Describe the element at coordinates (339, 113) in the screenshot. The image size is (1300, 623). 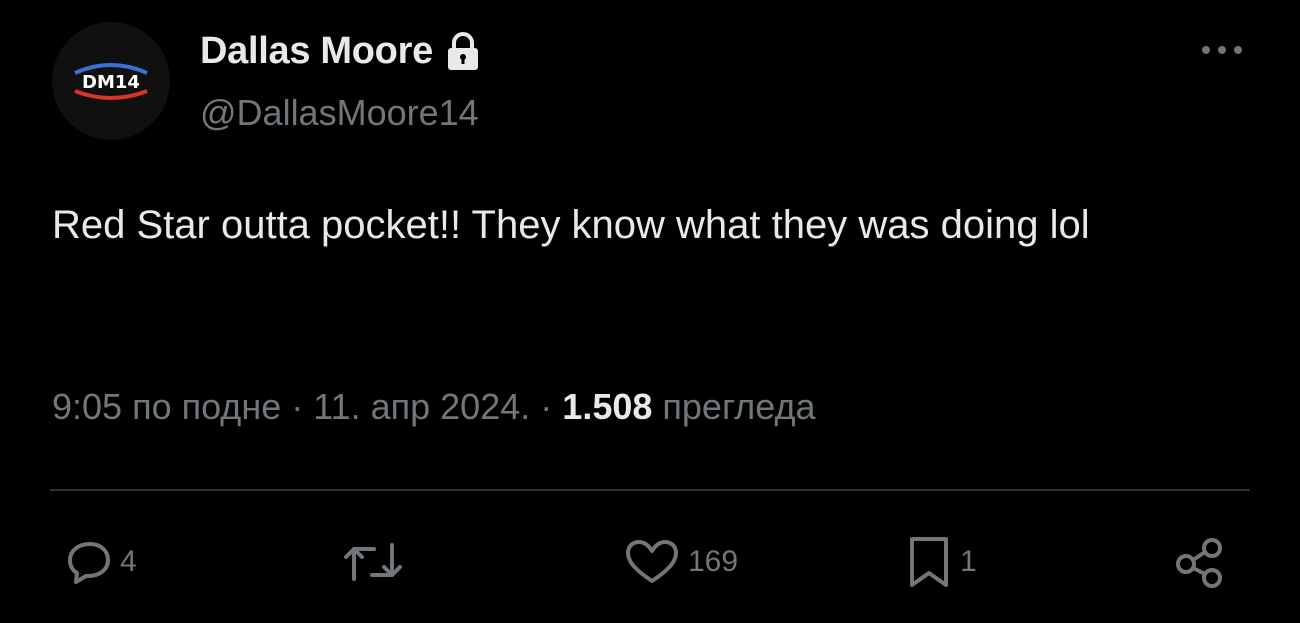
I see `author-handle: @DallasMoore14` at that location.